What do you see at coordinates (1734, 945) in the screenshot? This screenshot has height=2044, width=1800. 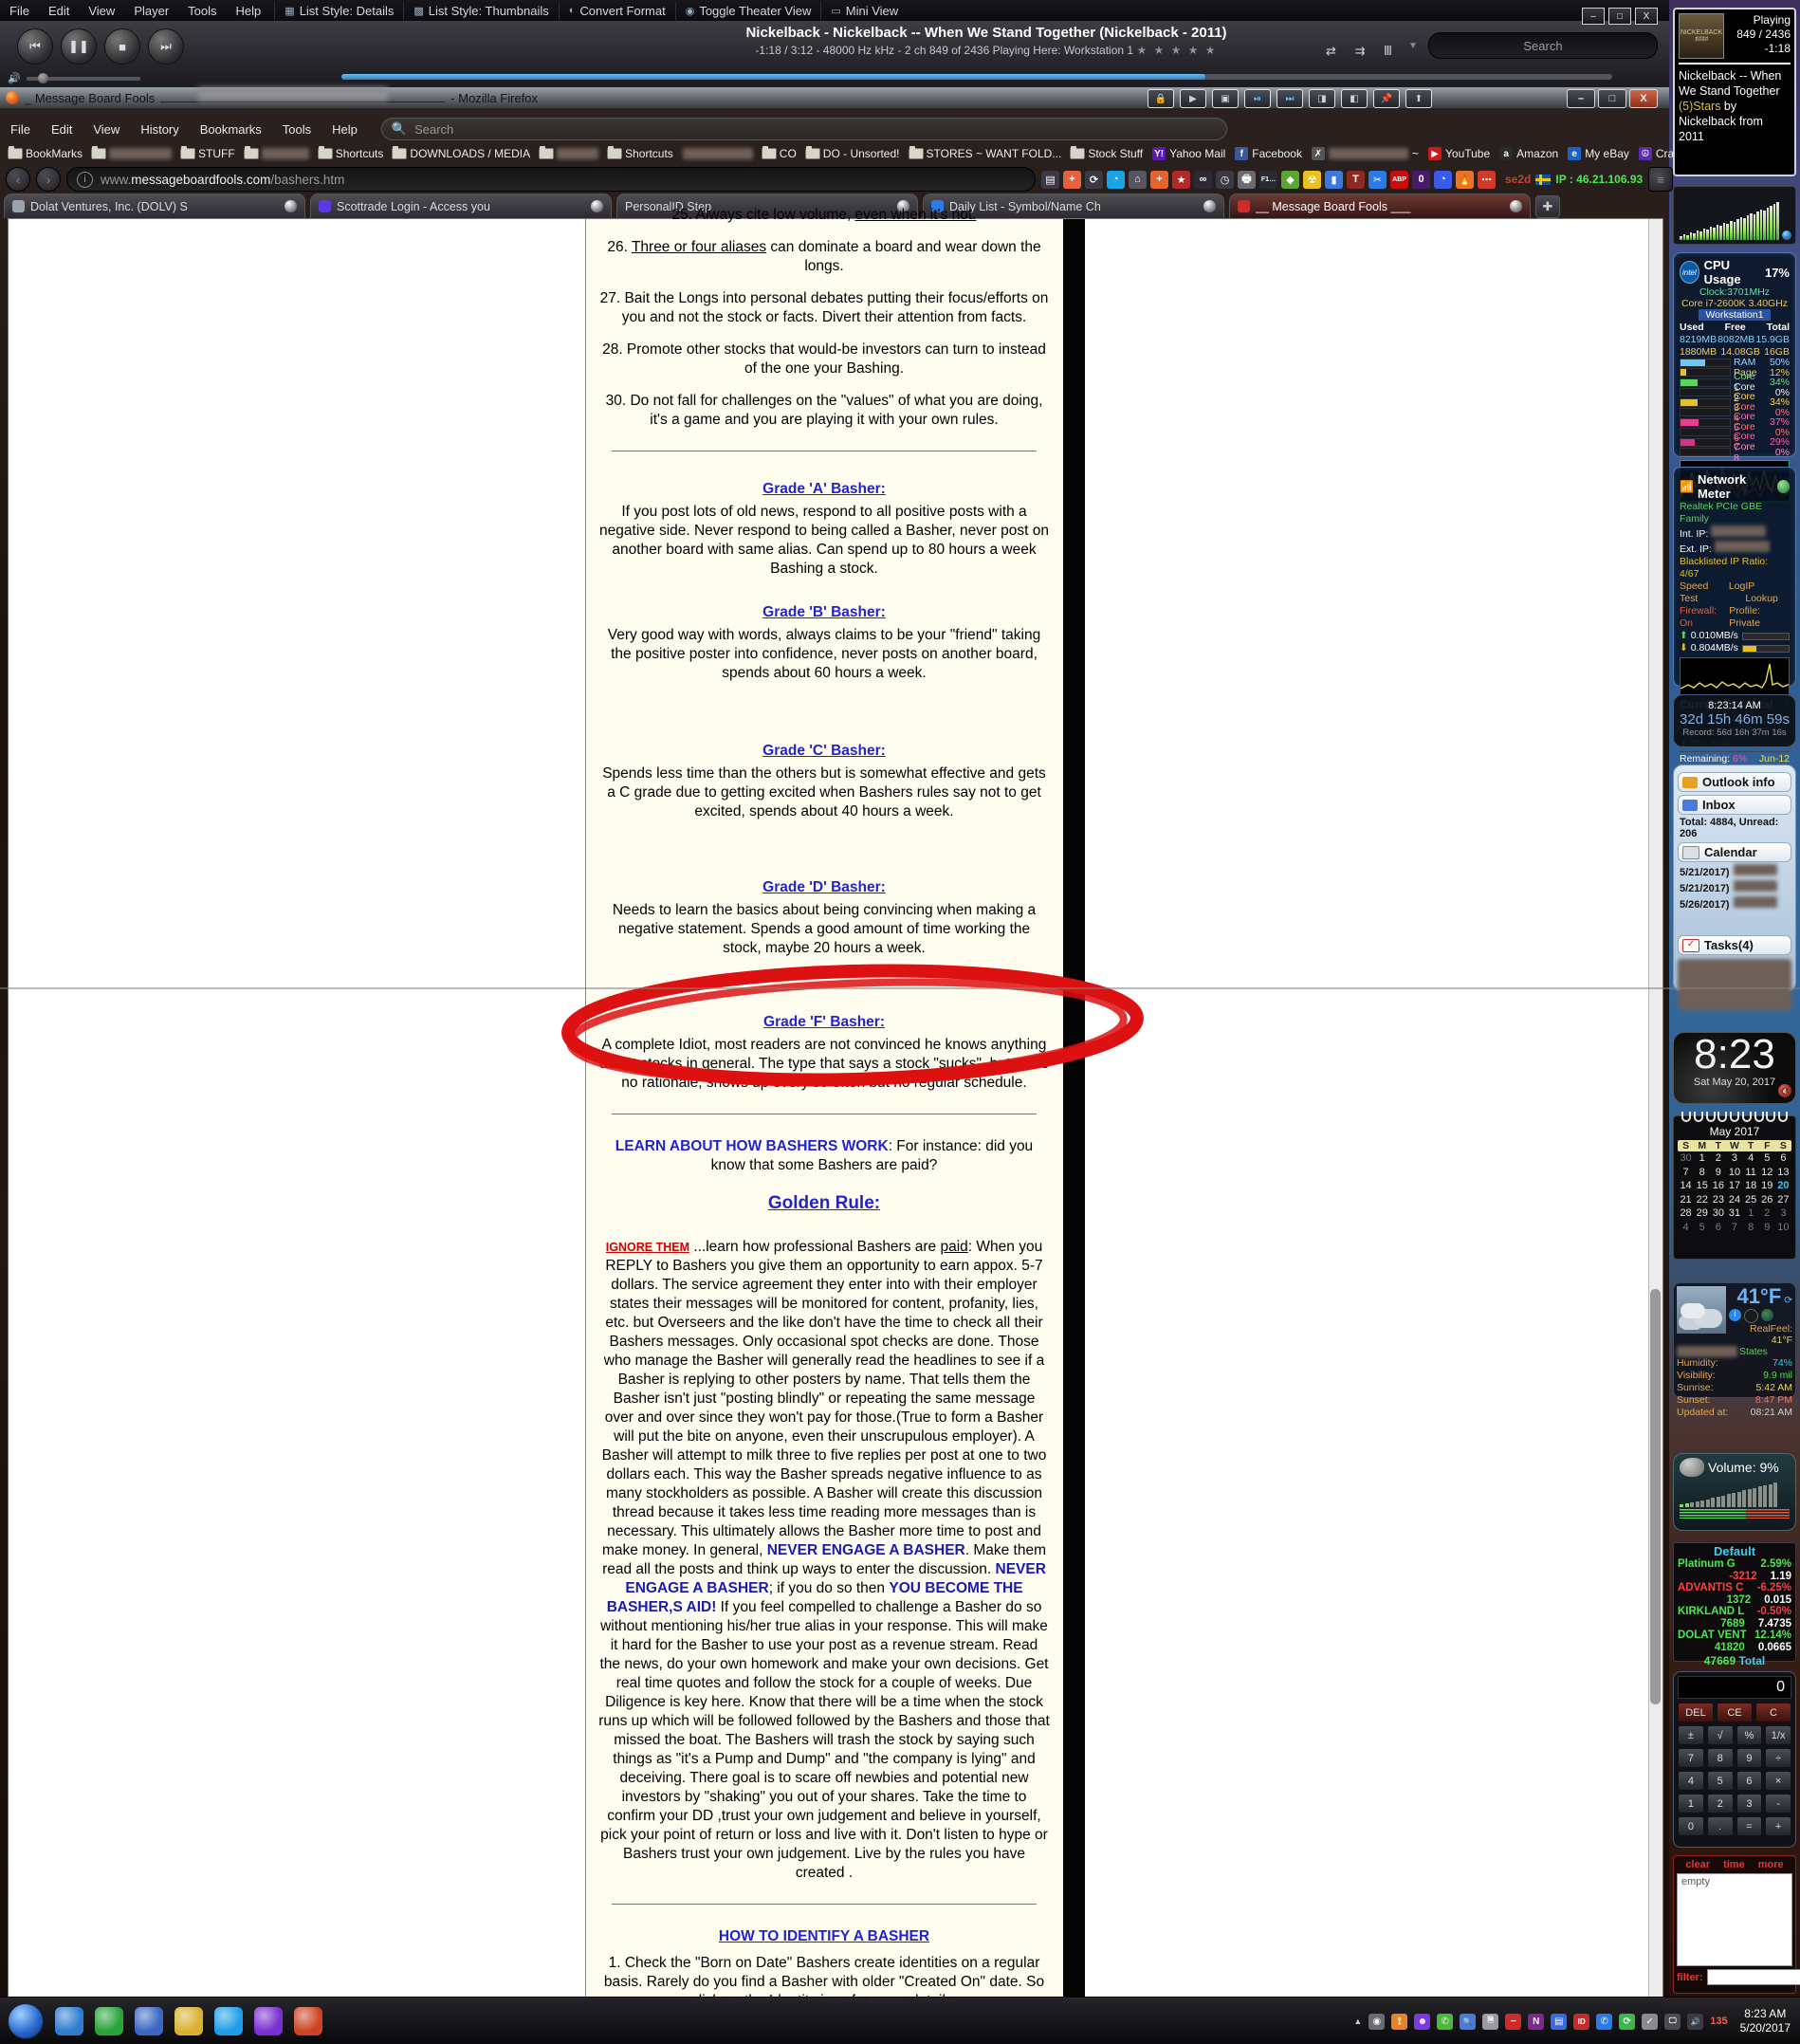 I see `outlook-tasks-section: ✓ Tasks(4)` at bounding box center [1734, 945].